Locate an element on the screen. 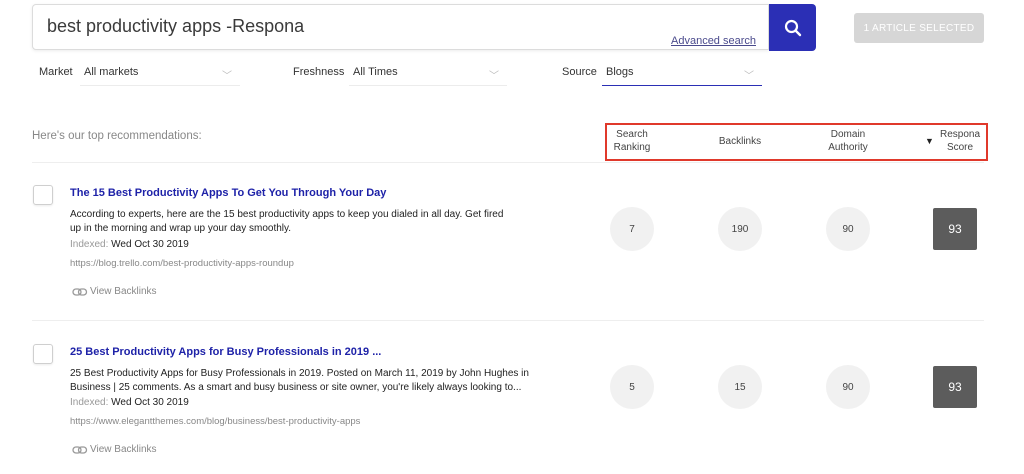 This screenshot has height=474, width=1024. search-ranking-value: 5 is located at coordinates (632, 387).